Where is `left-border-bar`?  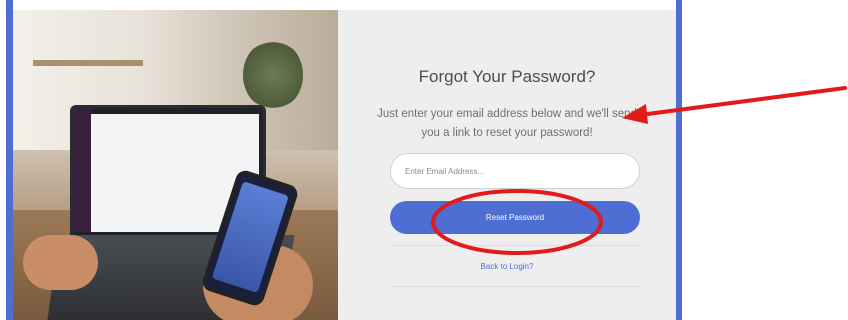
left-border-bar is located at coordinates (9, 160).